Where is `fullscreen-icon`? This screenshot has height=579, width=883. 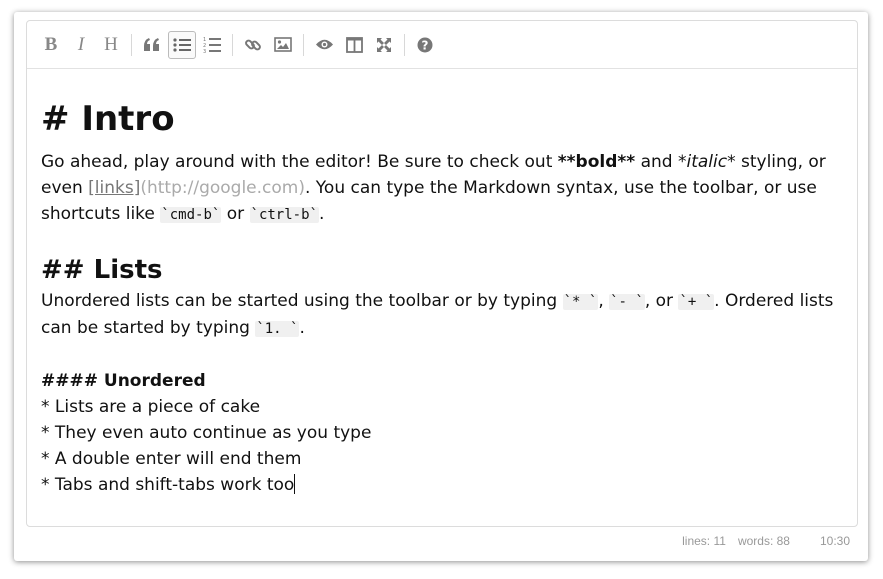 fullscreen-icon is located at coordinates (384, 44).